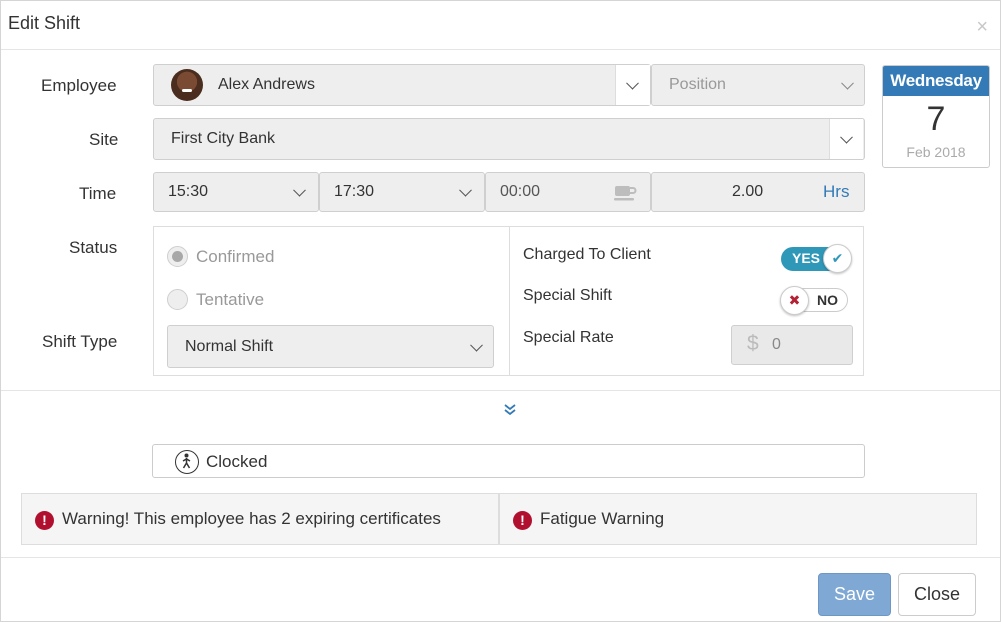 This screenshot has width=1001, height=622. Describe the element at coordinates (402, 85) in the screenshot. I see `employee-select: Alex Andrews` at that location.